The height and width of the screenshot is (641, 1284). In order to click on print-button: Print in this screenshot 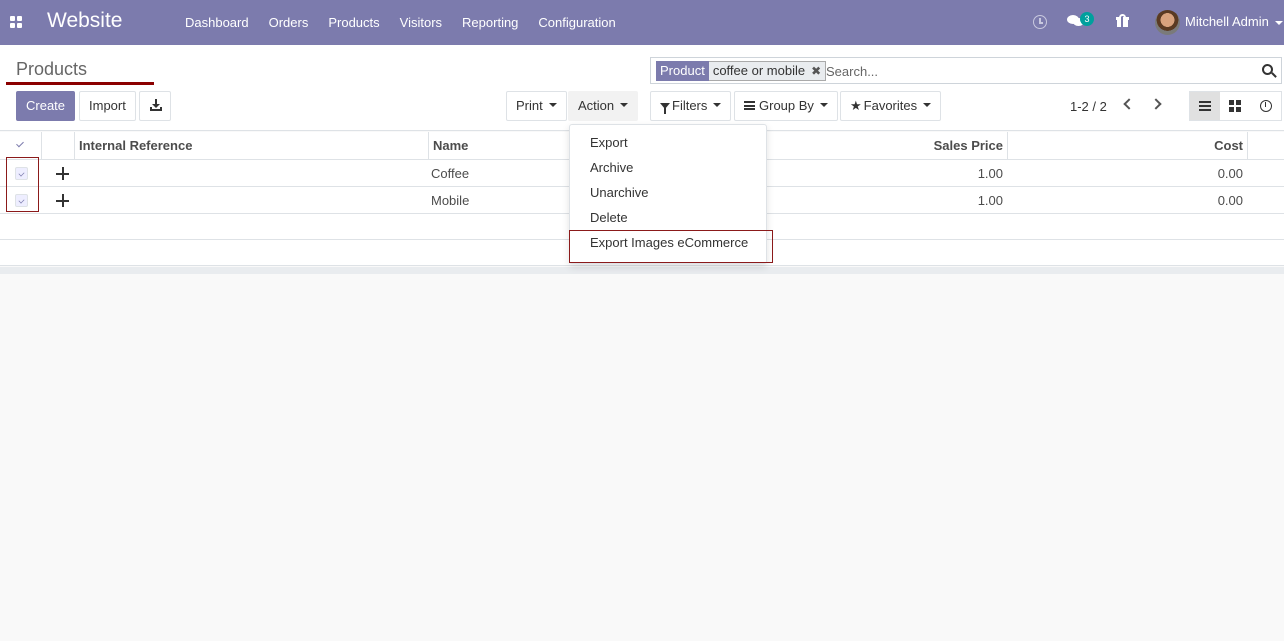, I will do `click(536, 106)`.